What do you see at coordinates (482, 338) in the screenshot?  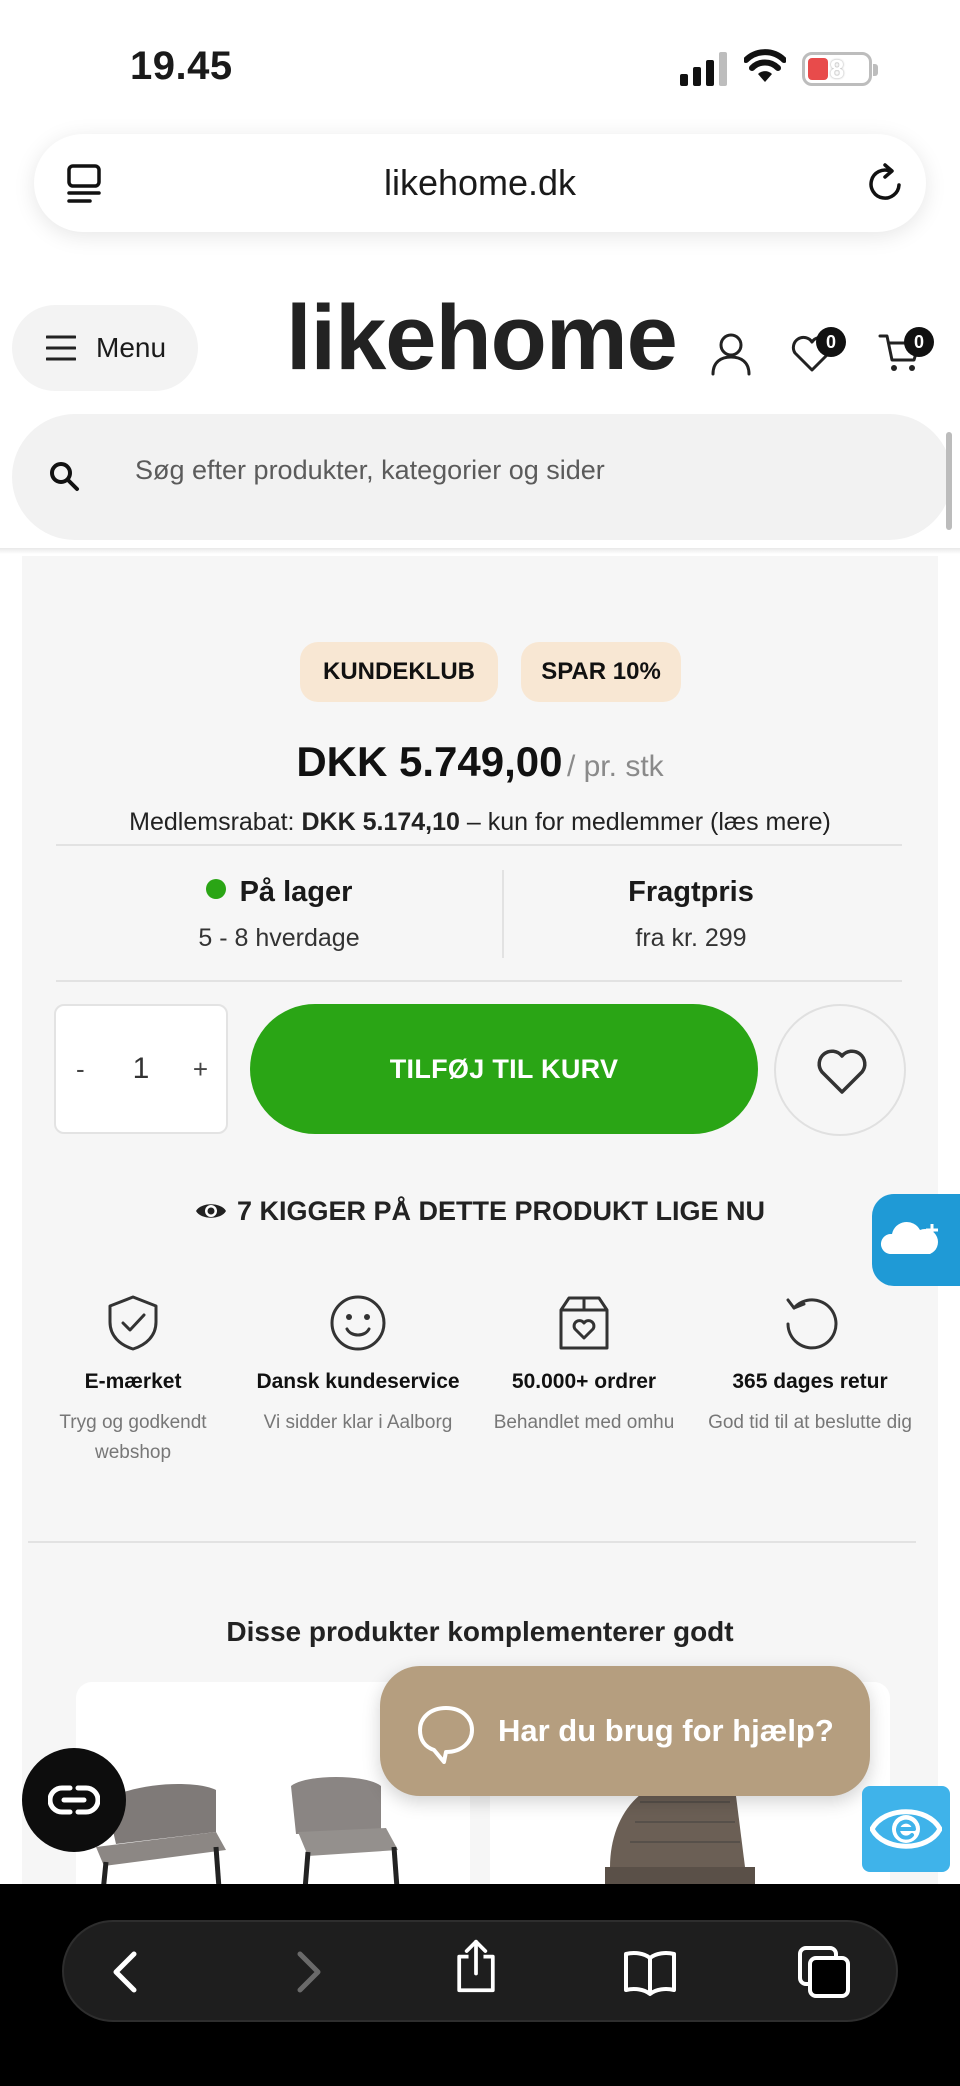 I see `site-logo: likehome` at bounding box center [482, 338].